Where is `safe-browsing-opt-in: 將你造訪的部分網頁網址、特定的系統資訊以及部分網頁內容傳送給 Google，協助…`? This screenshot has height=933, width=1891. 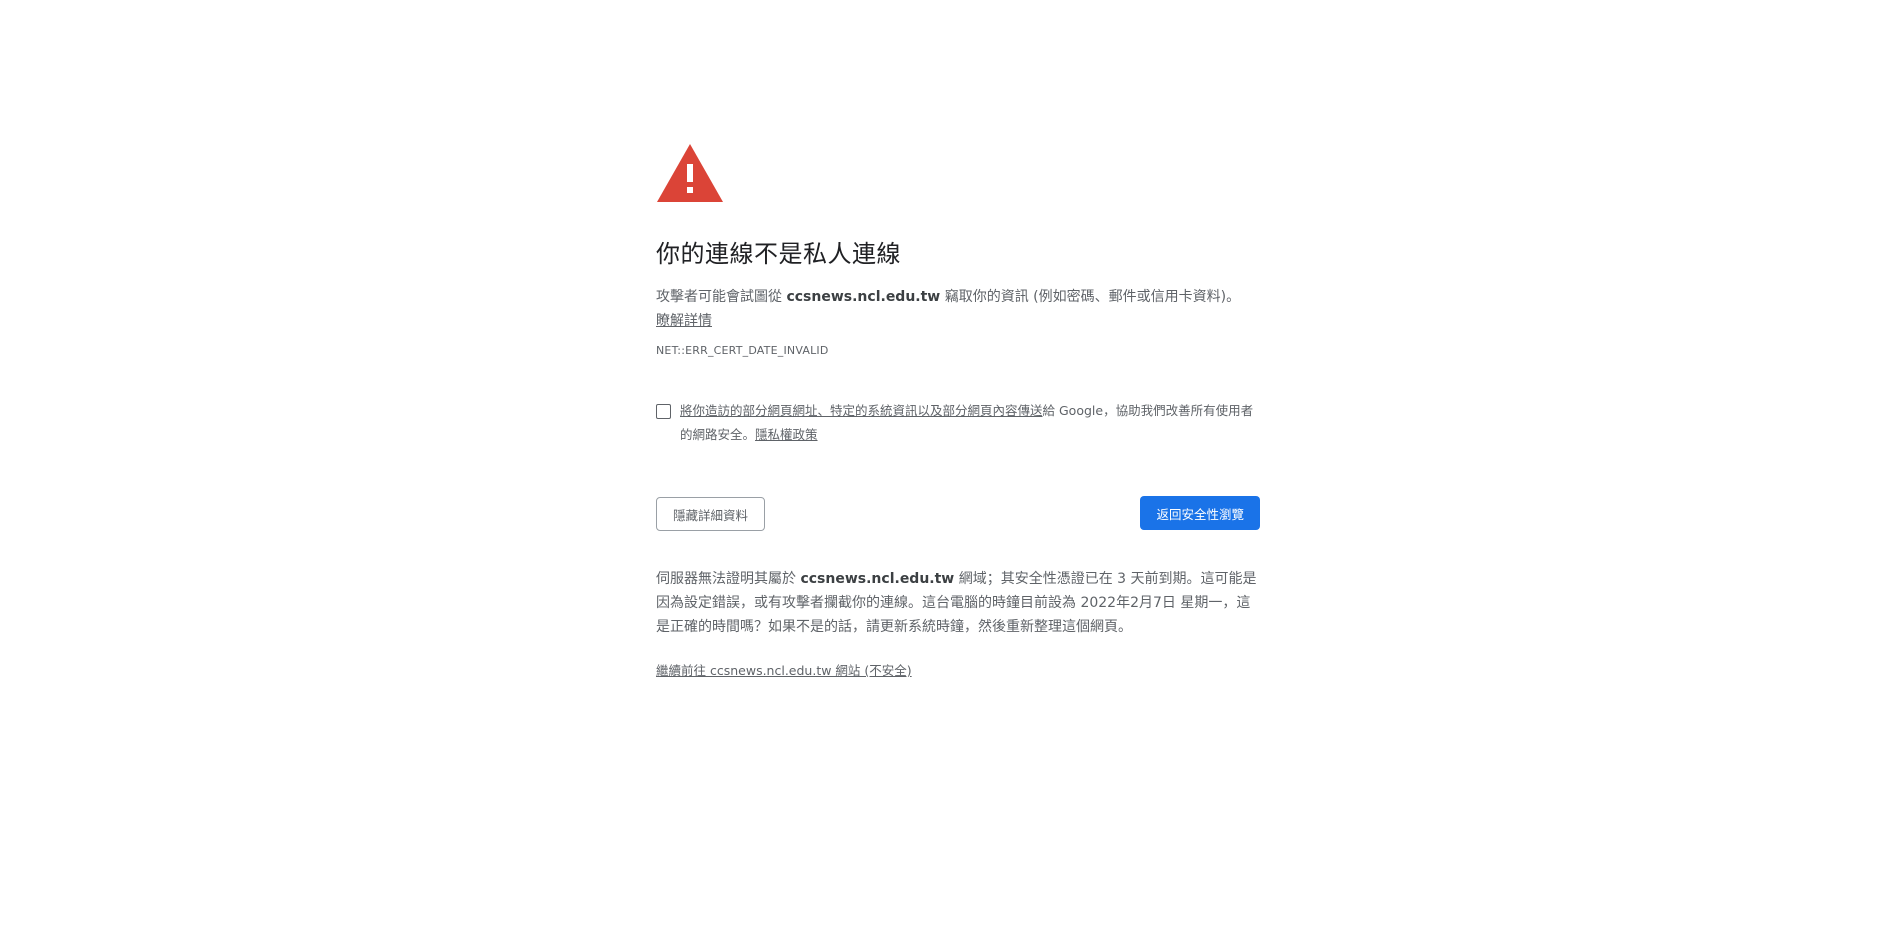 safe-browsing-opt-in: 將你造訪的部分網頁網址、特定的系統資訊以及部分網頁內容傳送給 Google，協助… is located at coordinates (958, 423).